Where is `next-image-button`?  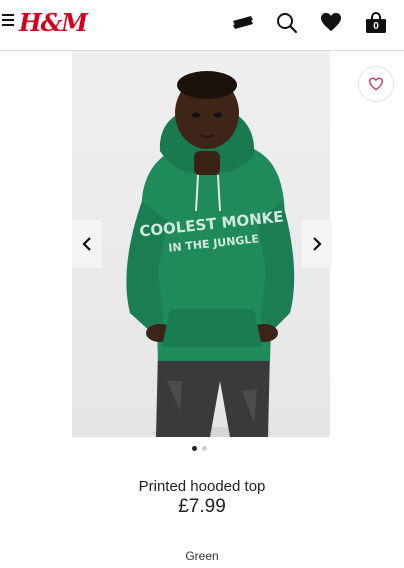
next-image-button is located at coordinates (317, 244).